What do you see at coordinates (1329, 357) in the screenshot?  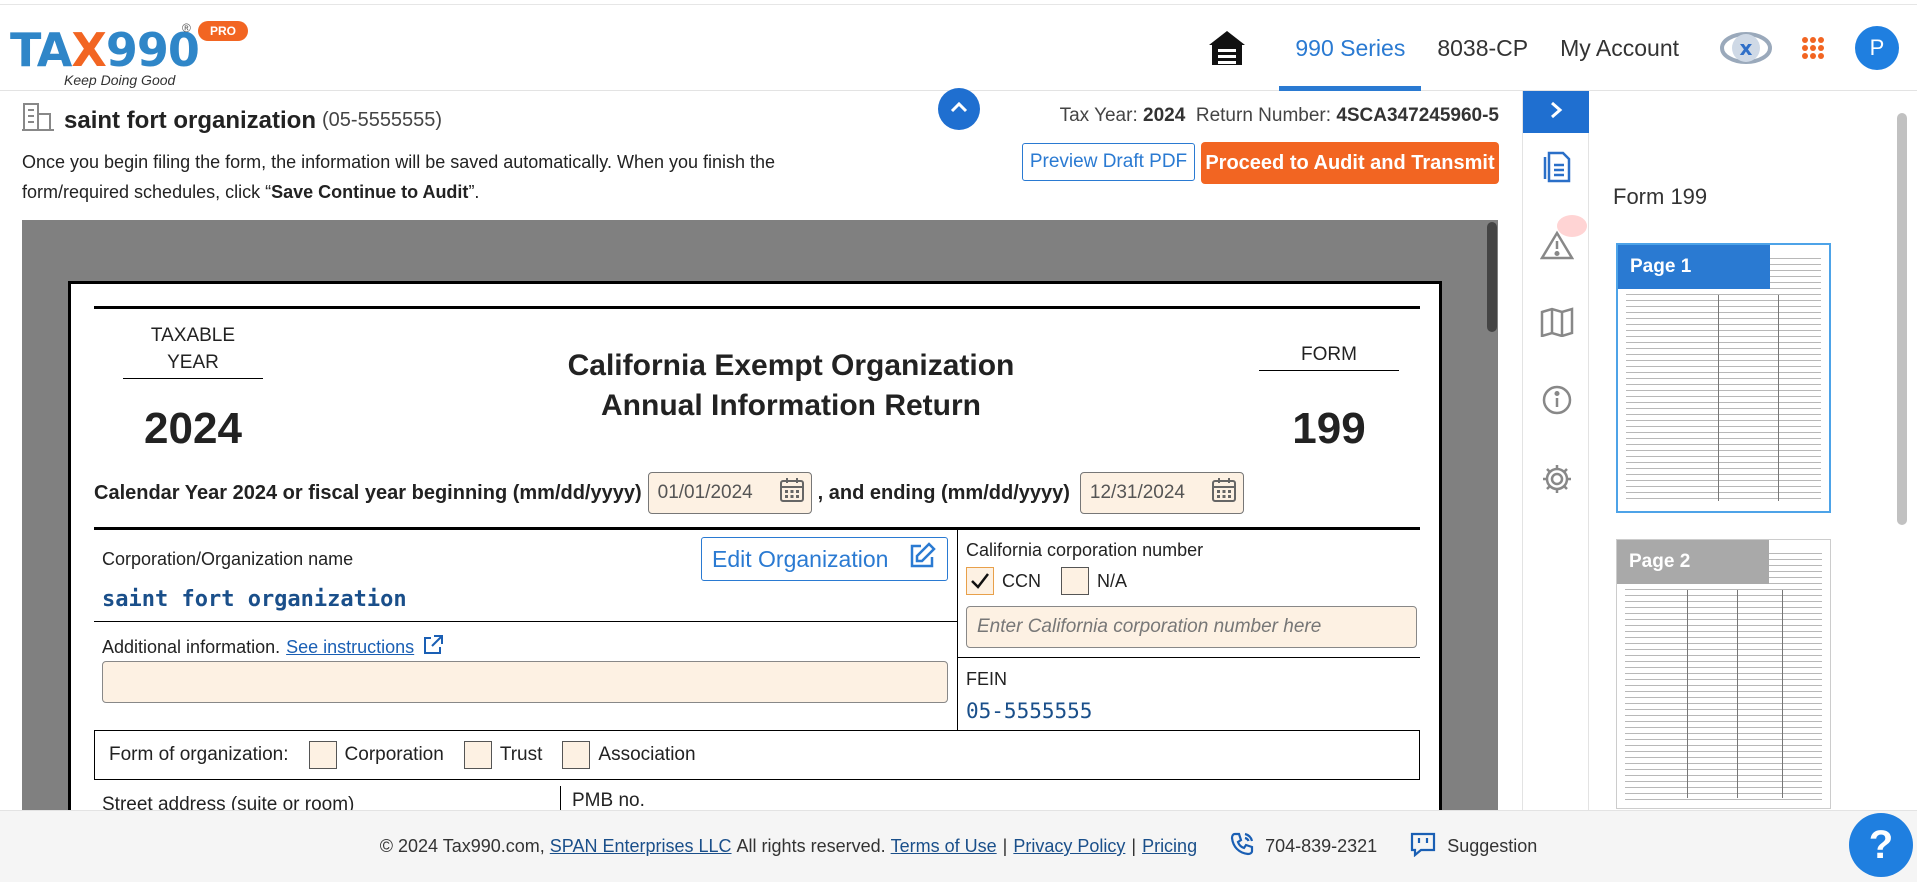 I see `form-label: FORM` at bounding box center [1329, 357].